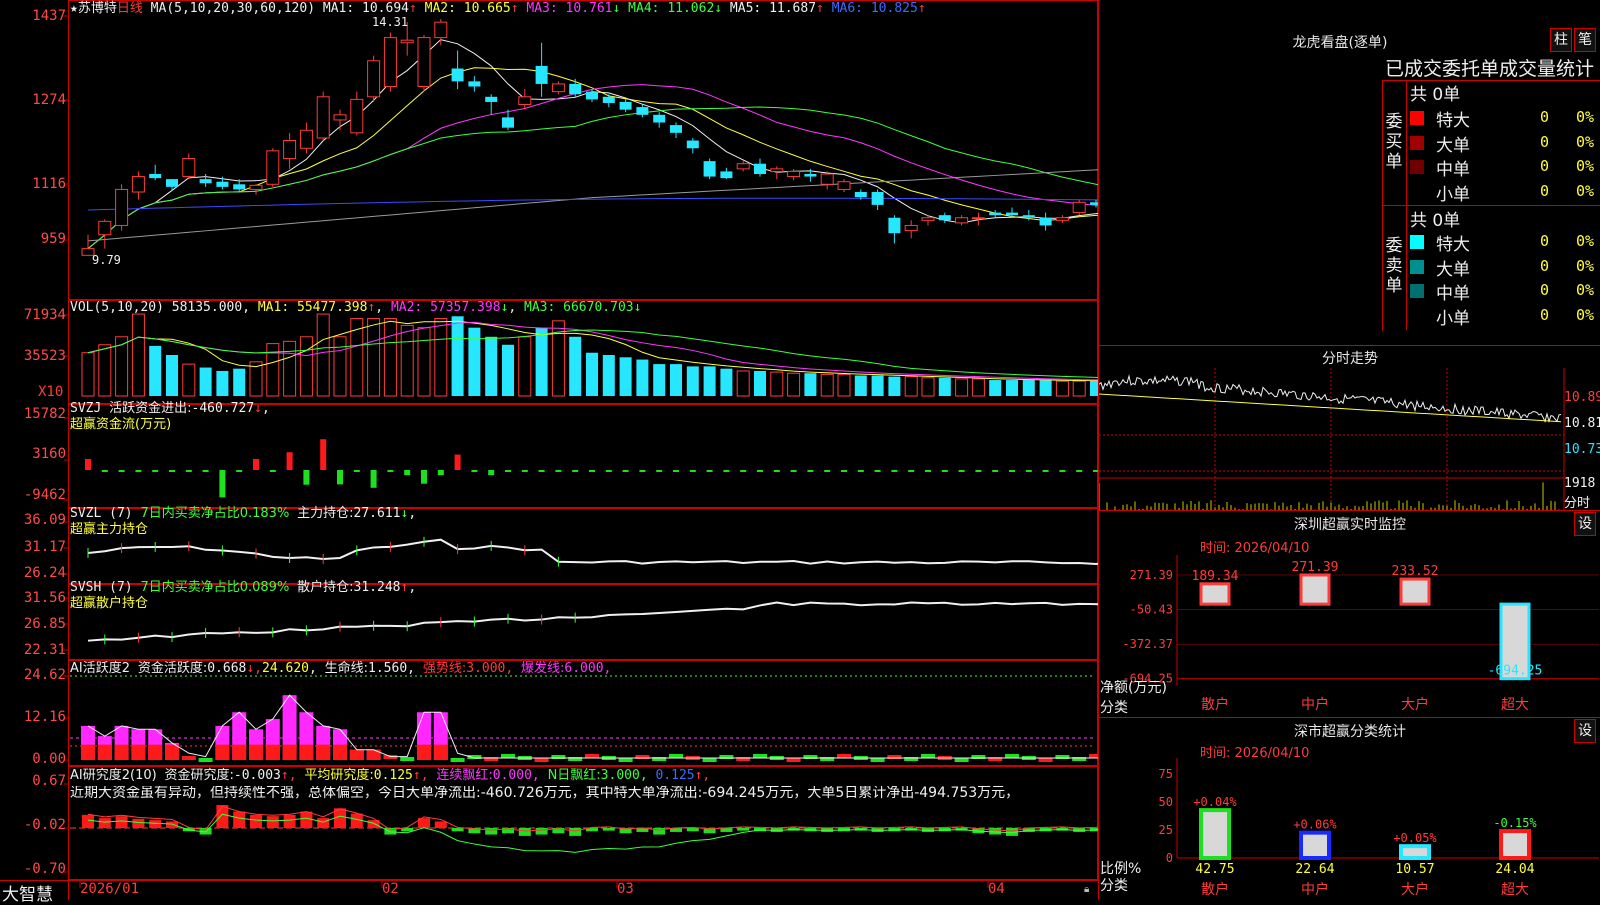 The height and width of the screenshot is (905, 1600). What do you see at coordinates (1417, 266) in the screenshot?
I see `legend-swatch` at bounding box center [1417, 266].